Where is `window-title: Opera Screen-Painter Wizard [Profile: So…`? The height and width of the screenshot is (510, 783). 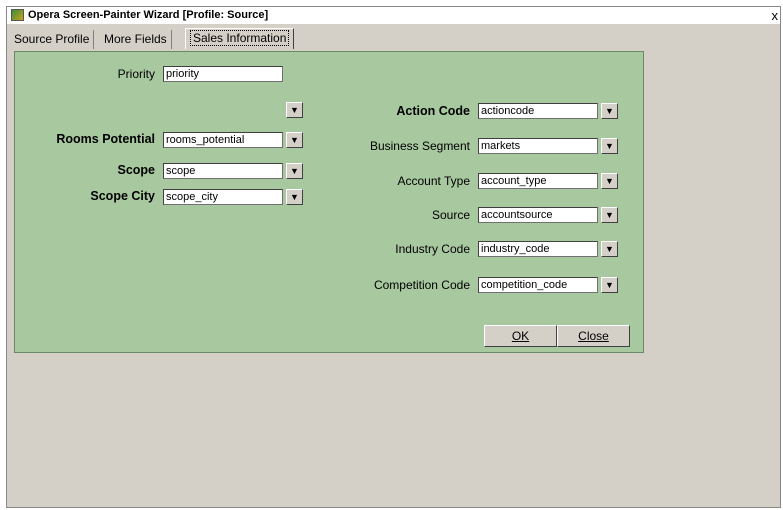 window-title: Opera Screen-Painter Wizard [Profile: So… is located at coordinates (148, 15).